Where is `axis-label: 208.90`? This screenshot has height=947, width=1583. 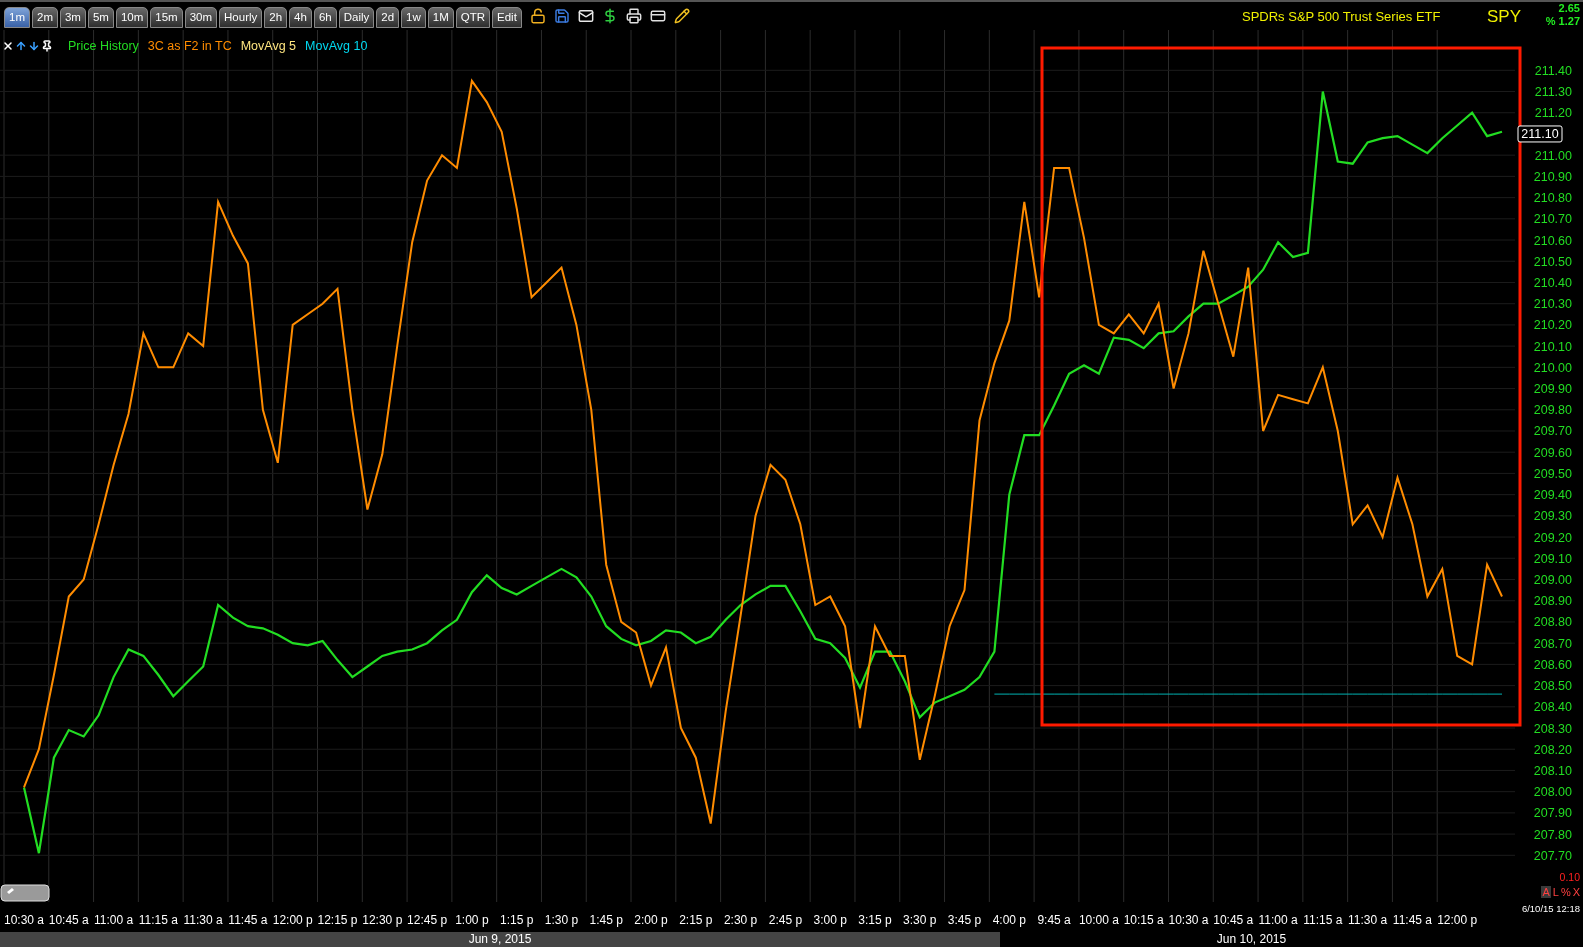
axis-label: 208.90 is located at coordinates (1552, 601).